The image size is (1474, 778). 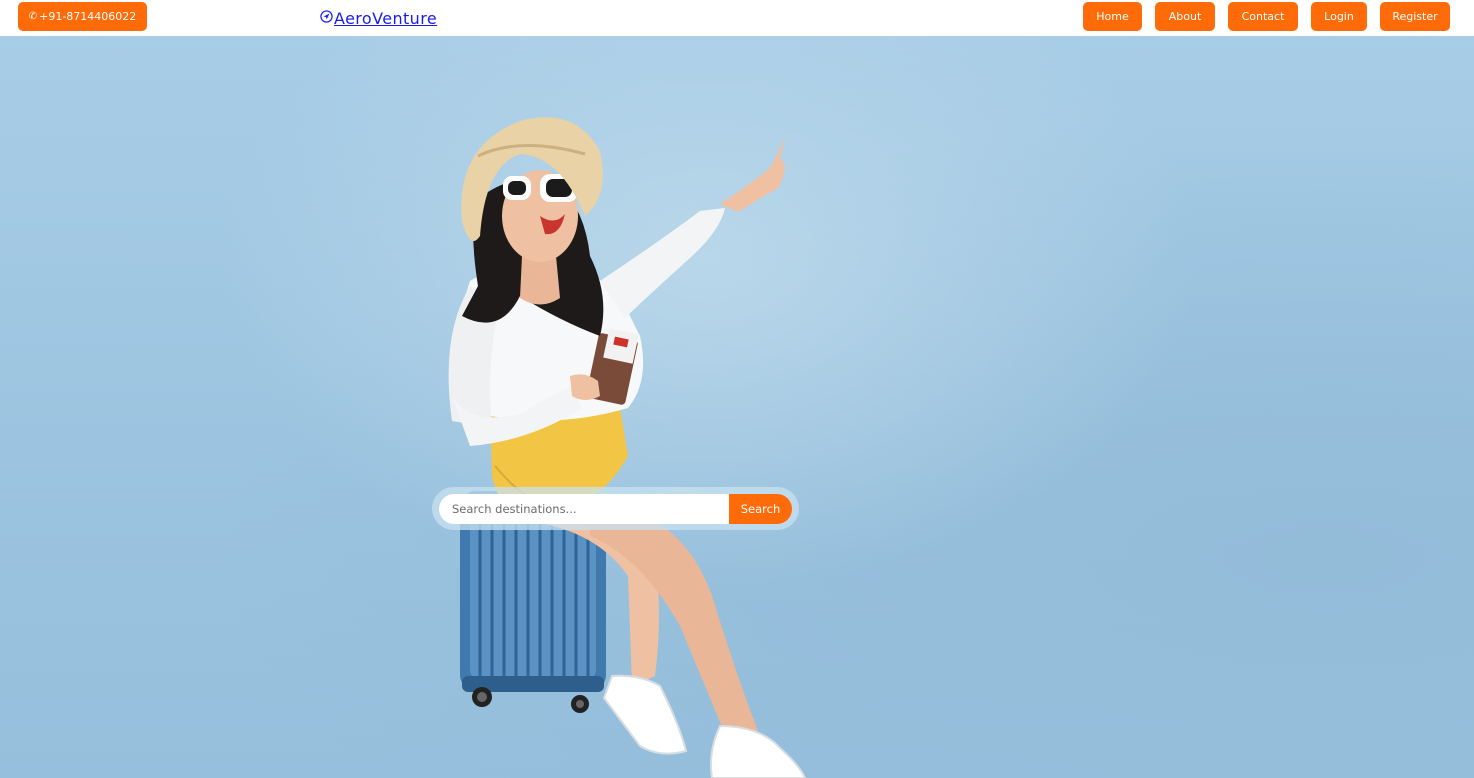 What do you see at coordinates (1339, 16) in the screenshot?
I see `nav-login-button: Login` at bounding box center [1339, 16].